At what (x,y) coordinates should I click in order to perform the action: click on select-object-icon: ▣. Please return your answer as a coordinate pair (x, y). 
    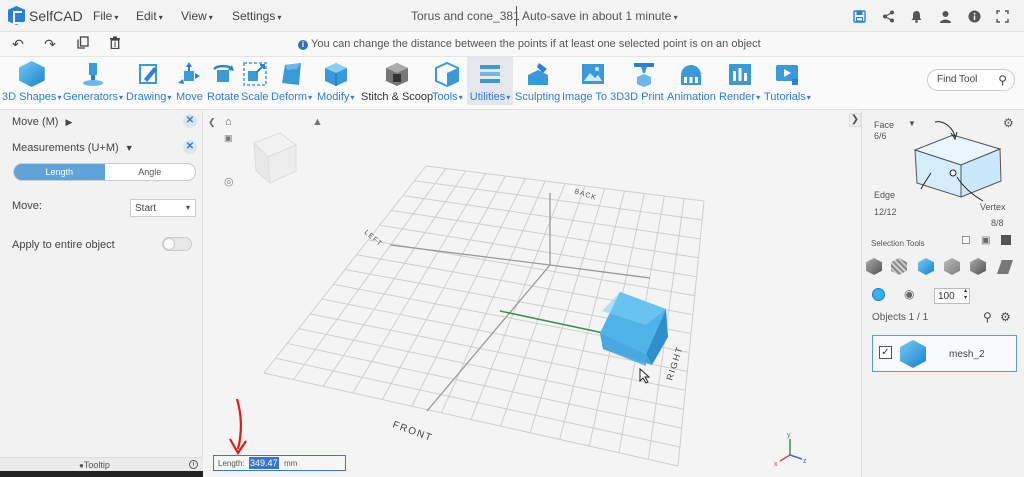
    Looking at the image, I should click on (985, 240).